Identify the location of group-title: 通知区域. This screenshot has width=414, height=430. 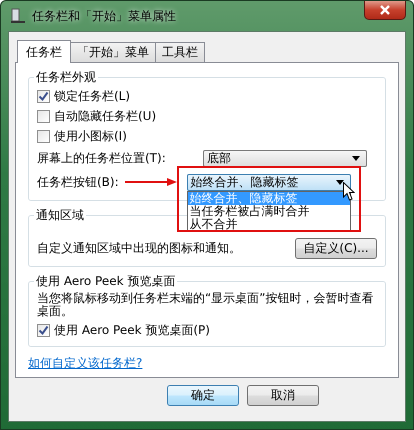
(60, 215).